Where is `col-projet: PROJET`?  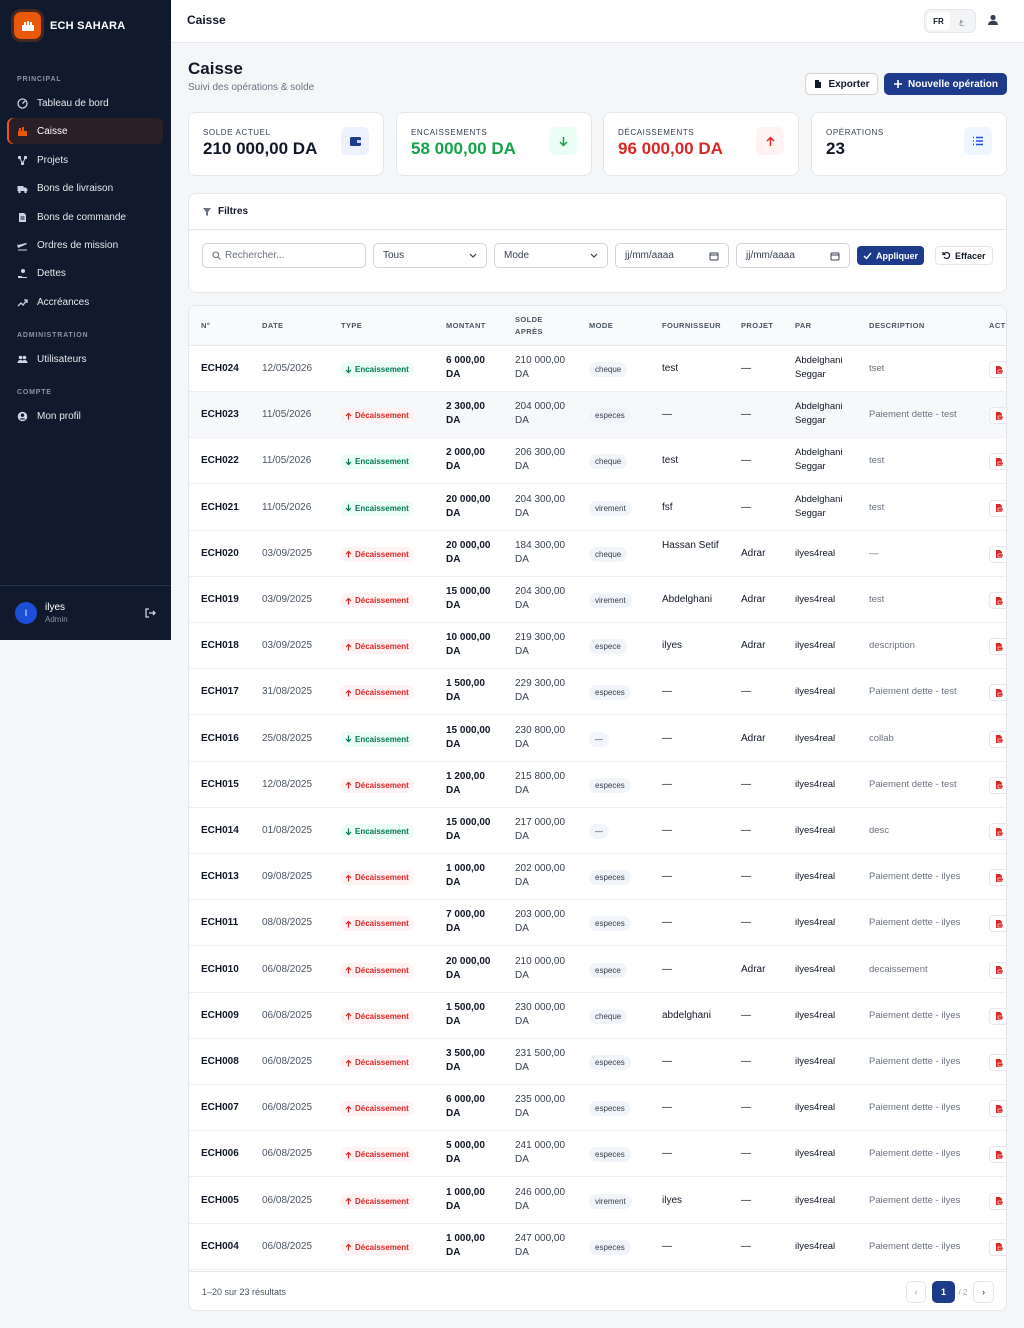 col-projet: PROJET is located at coordinates (757, 326).